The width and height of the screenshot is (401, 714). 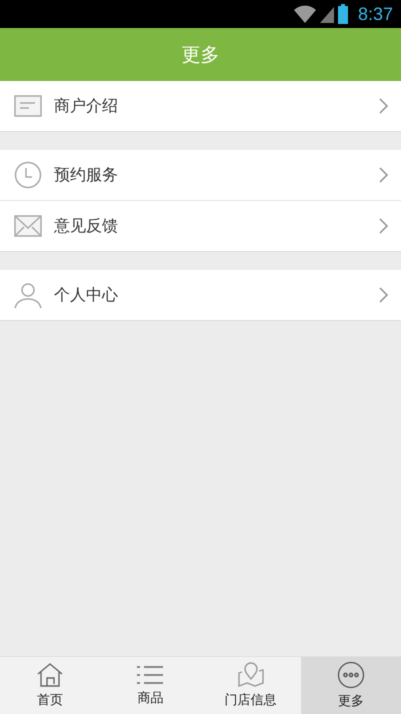 I want to click on tab-label: 门店信息, so click(x=250, y=700).